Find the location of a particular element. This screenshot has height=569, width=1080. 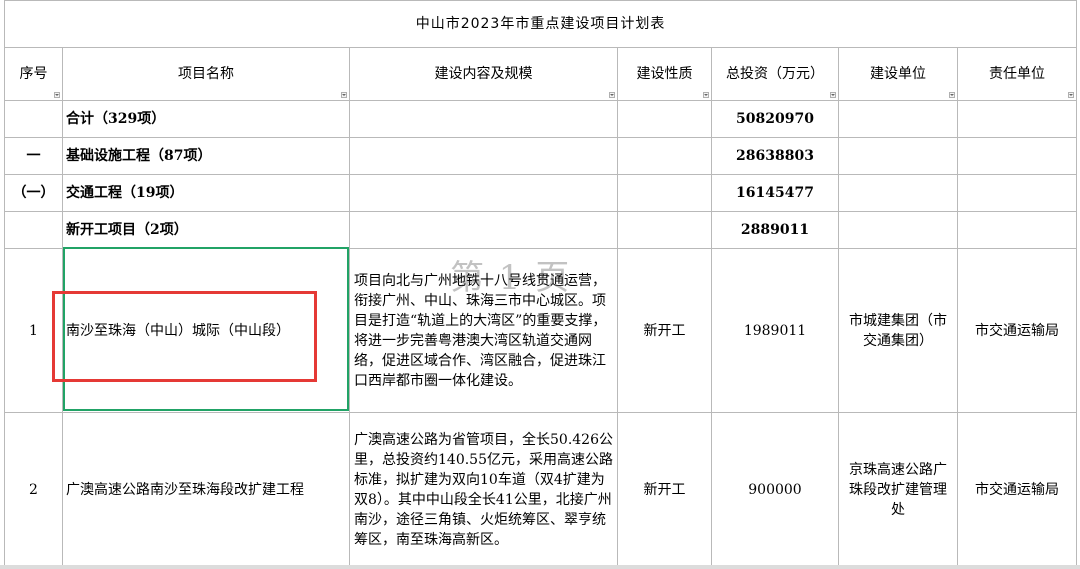

cell-name: 基础设施工程（87项） is located at coordinates (206, 156).